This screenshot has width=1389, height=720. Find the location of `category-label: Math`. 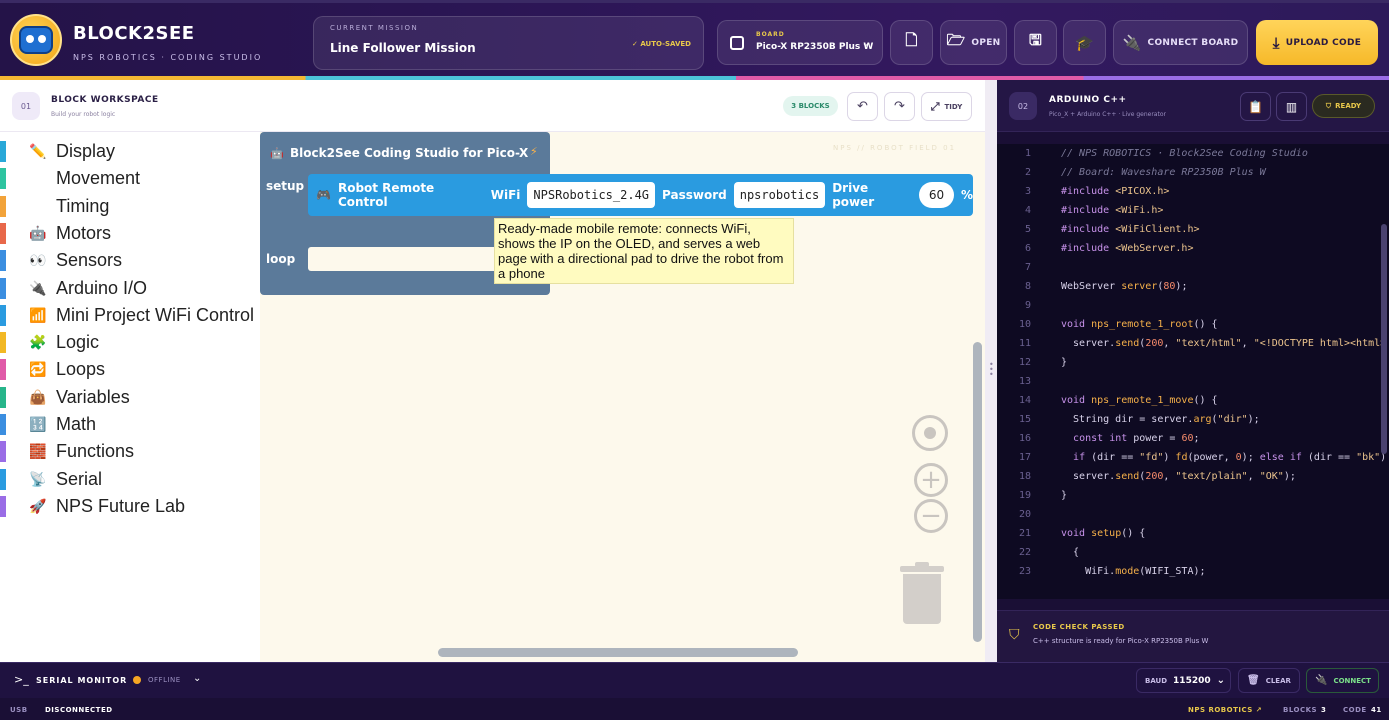

category-label: Math is located at coordinates (76, 424).